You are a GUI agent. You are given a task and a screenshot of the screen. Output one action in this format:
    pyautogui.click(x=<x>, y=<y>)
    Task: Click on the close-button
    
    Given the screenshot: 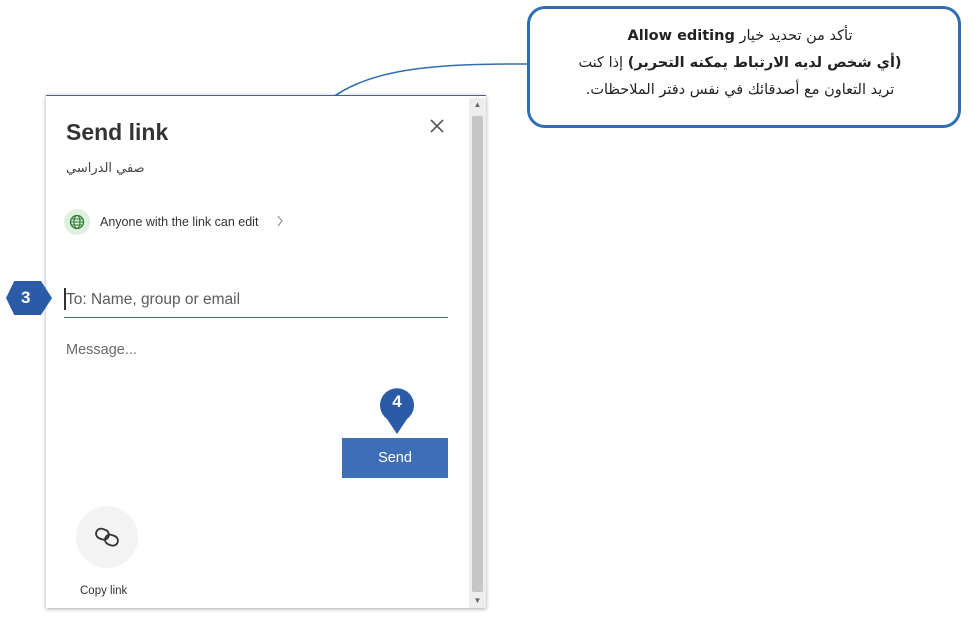 What is the action you would take?
    pyautogui.click(x=437, y=127)
    